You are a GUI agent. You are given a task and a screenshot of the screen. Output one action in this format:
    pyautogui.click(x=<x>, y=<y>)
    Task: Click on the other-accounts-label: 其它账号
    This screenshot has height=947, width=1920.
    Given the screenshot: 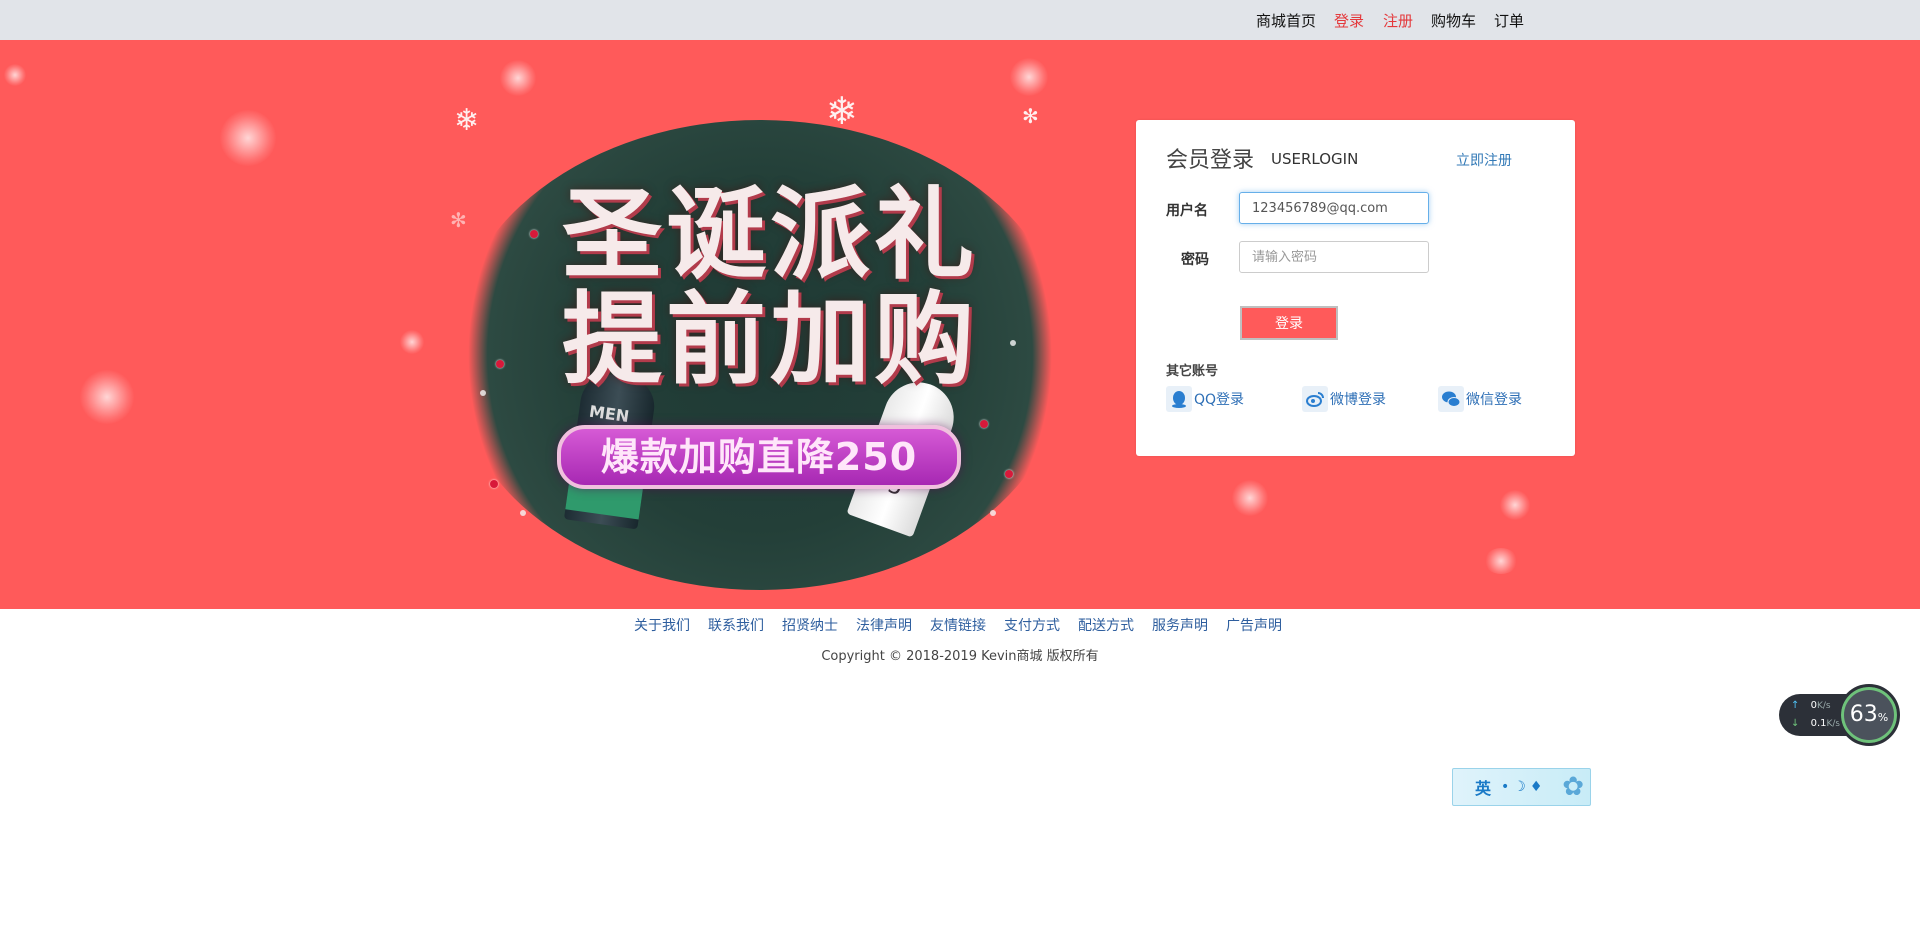 What is the action you would take?
    pyautogui.click(x=1192, y=371)
    